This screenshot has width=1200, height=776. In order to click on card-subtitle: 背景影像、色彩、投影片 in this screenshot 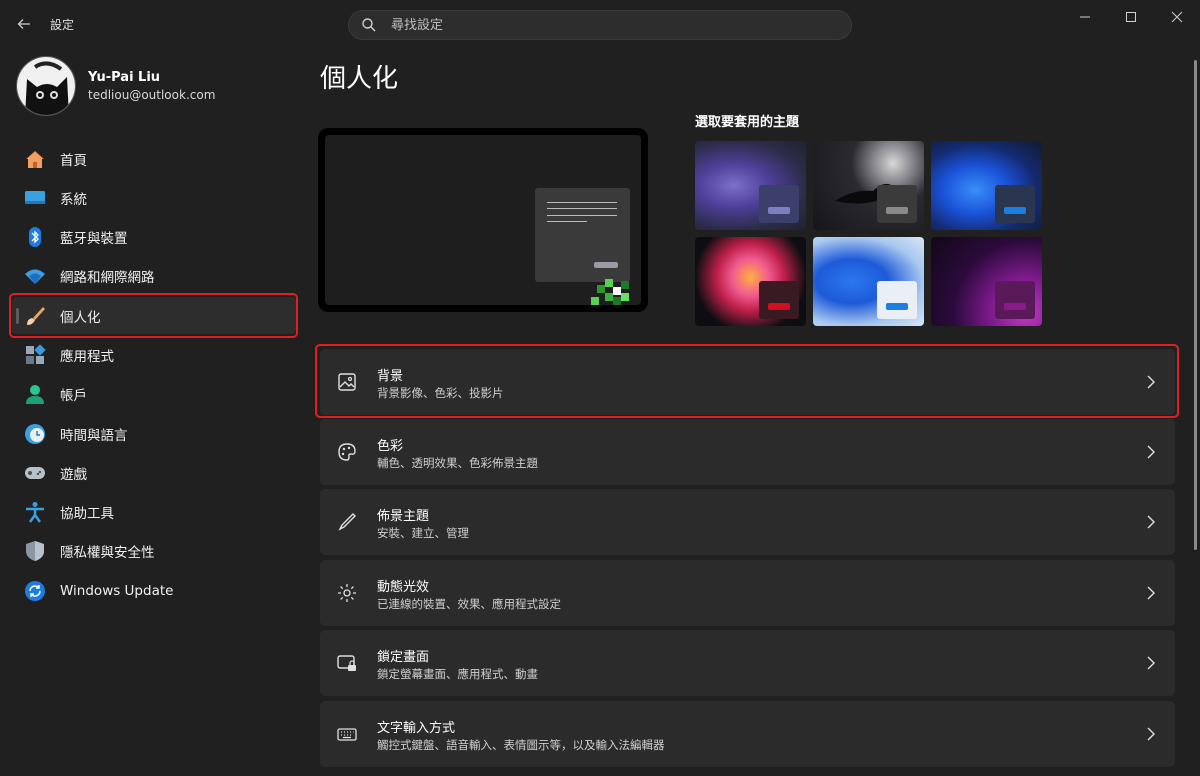, I will do `click(440, 393)`.